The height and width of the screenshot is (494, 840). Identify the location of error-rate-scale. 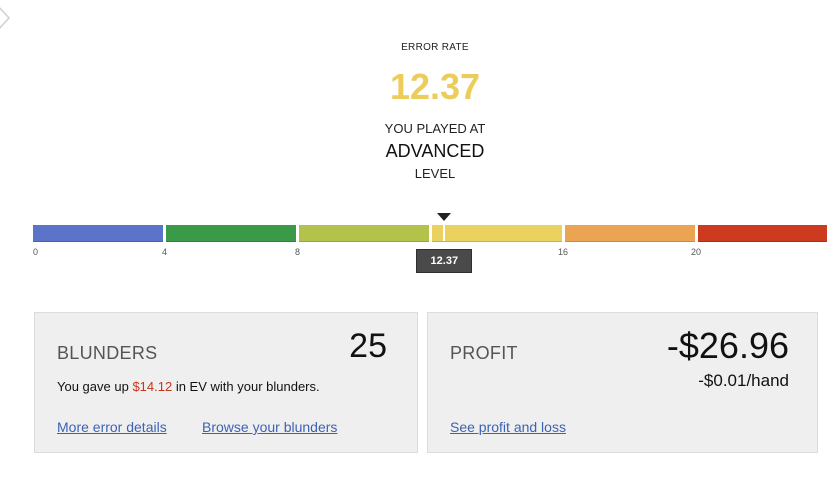
(430, 233).